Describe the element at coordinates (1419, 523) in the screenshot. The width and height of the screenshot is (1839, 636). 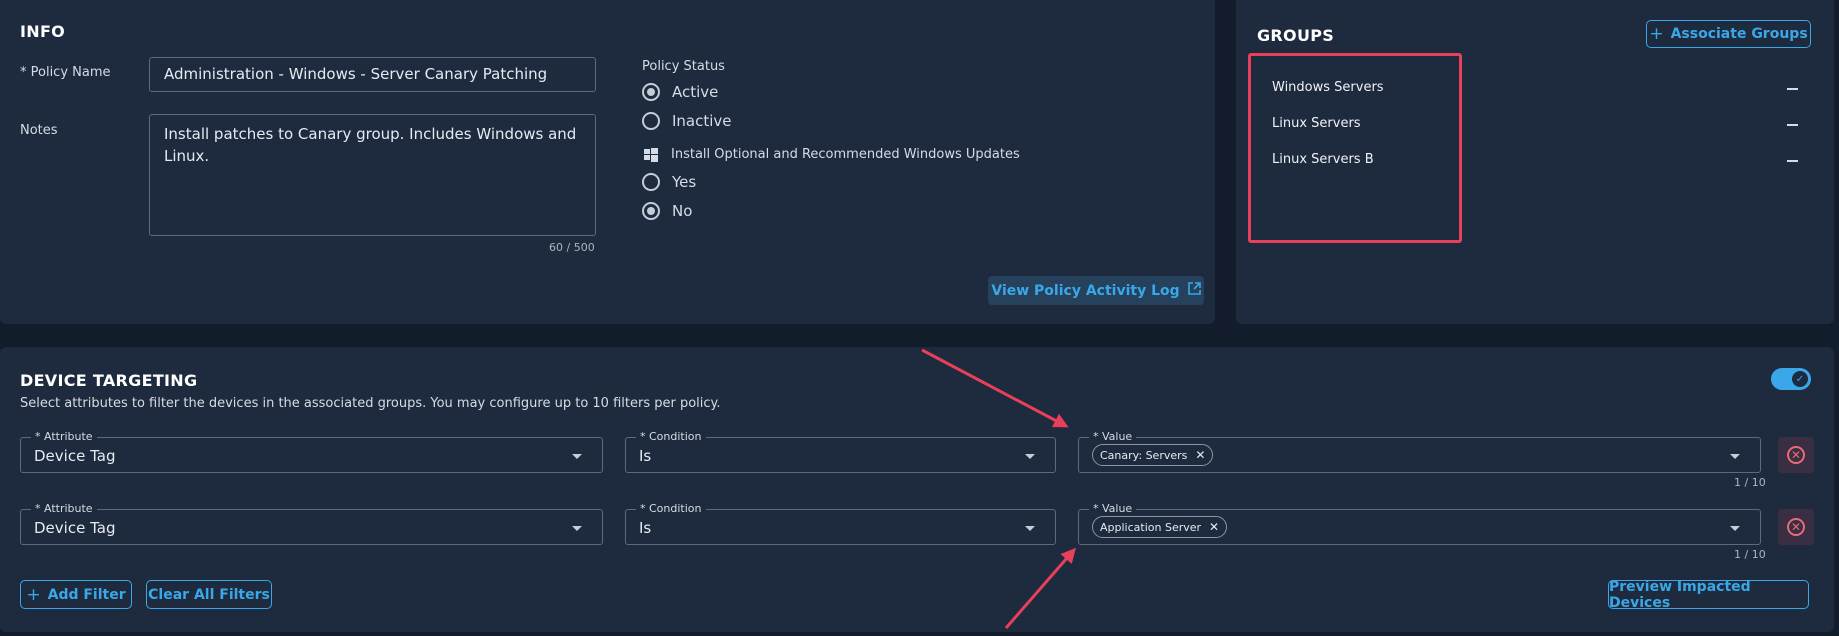
I see `value-select: * Value Application Server ✕` at that location.